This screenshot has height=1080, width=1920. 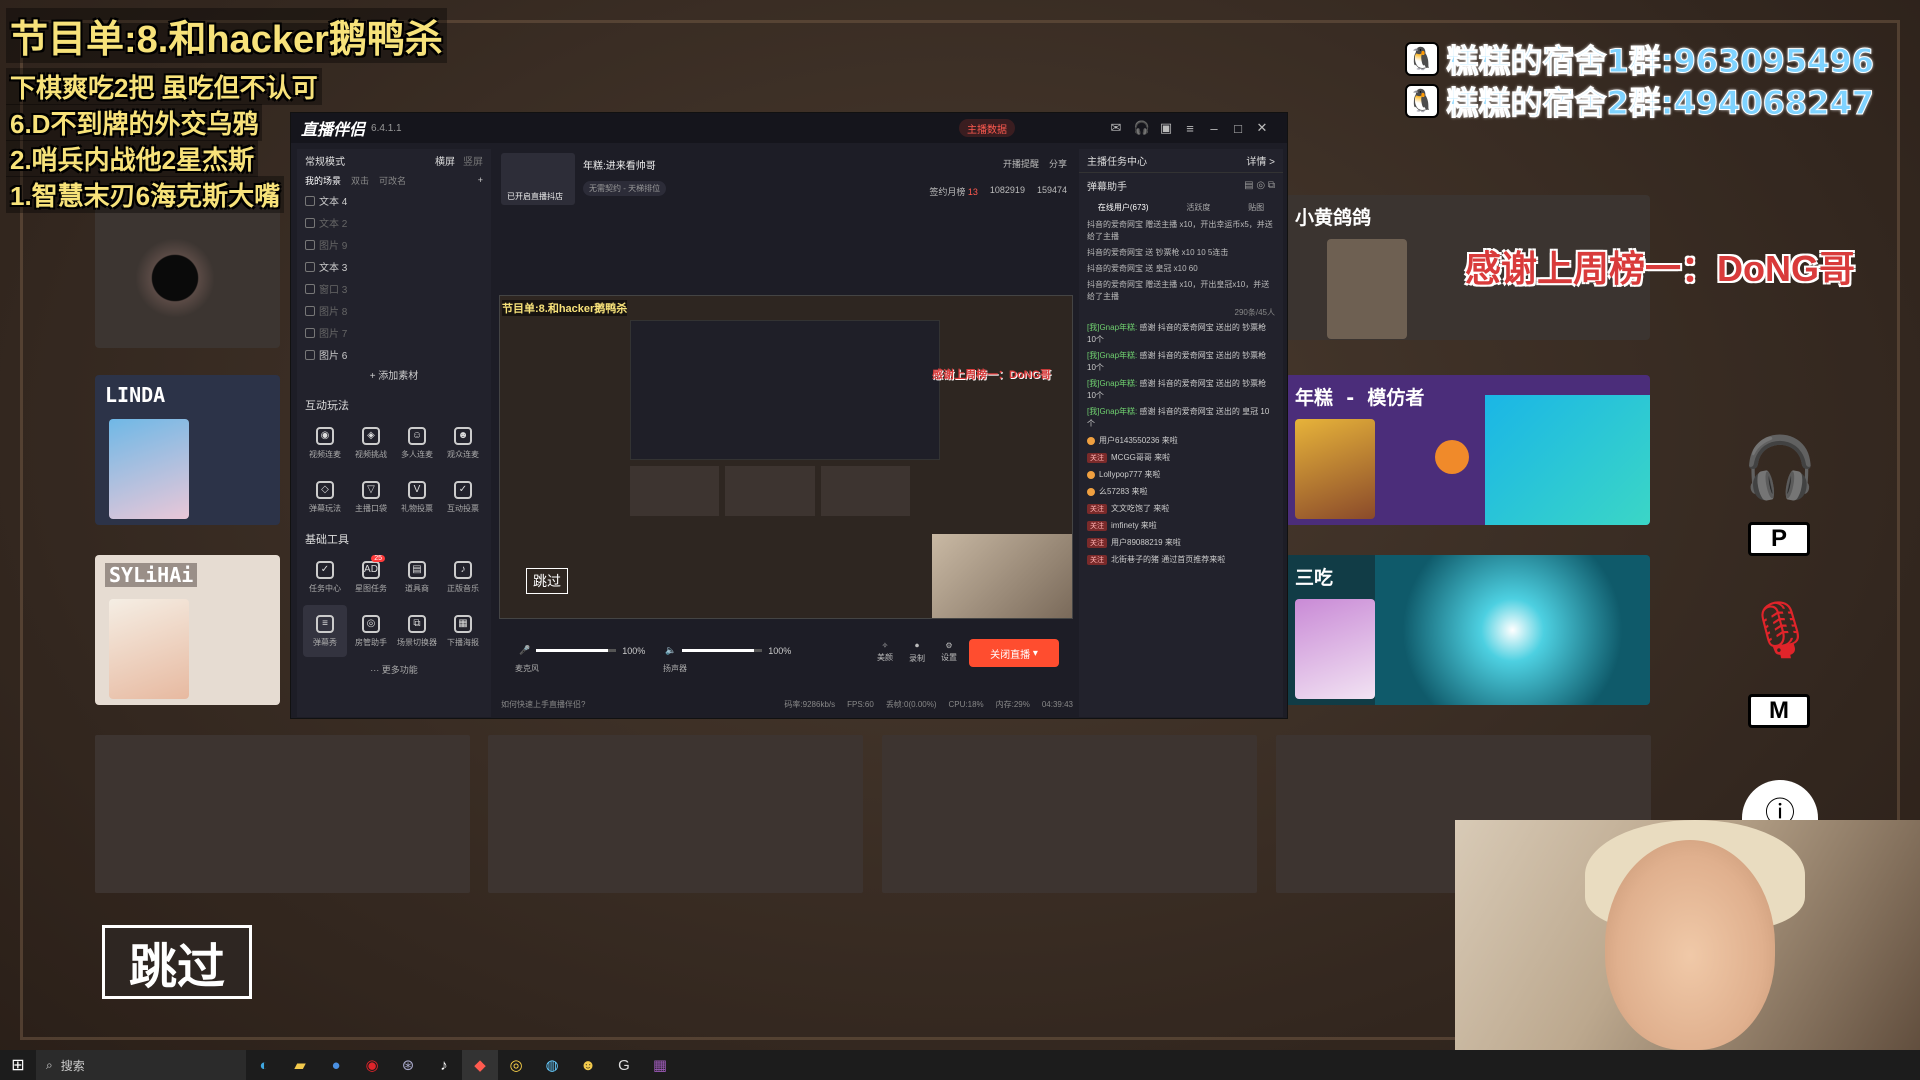 I want to click on browser-icon: ●, so click(x=336, y=1065).